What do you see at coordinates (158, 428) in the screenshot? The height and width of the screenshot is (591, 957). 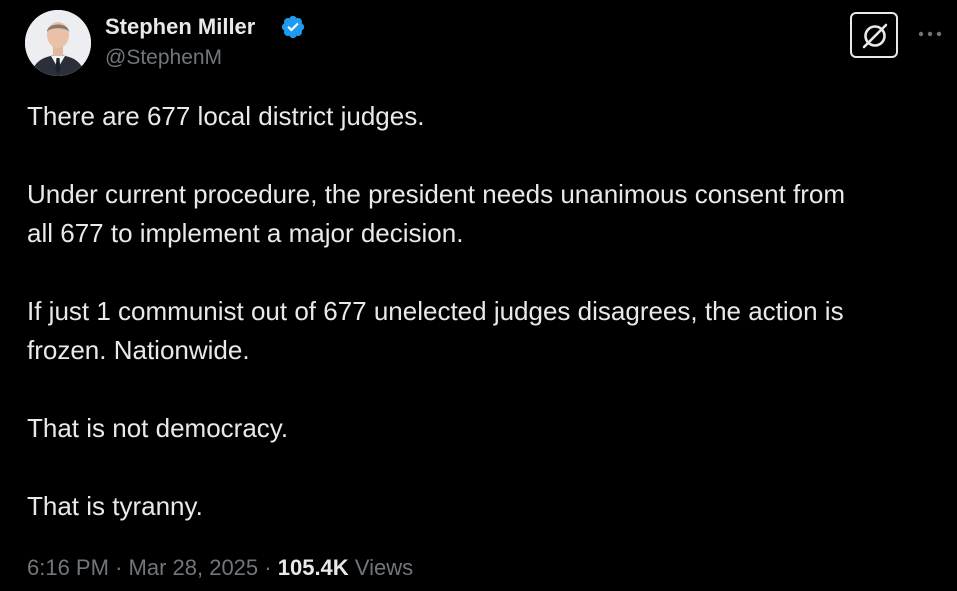 I see `tweet-line: That is not democracy.` at bounding box center [158, 428].